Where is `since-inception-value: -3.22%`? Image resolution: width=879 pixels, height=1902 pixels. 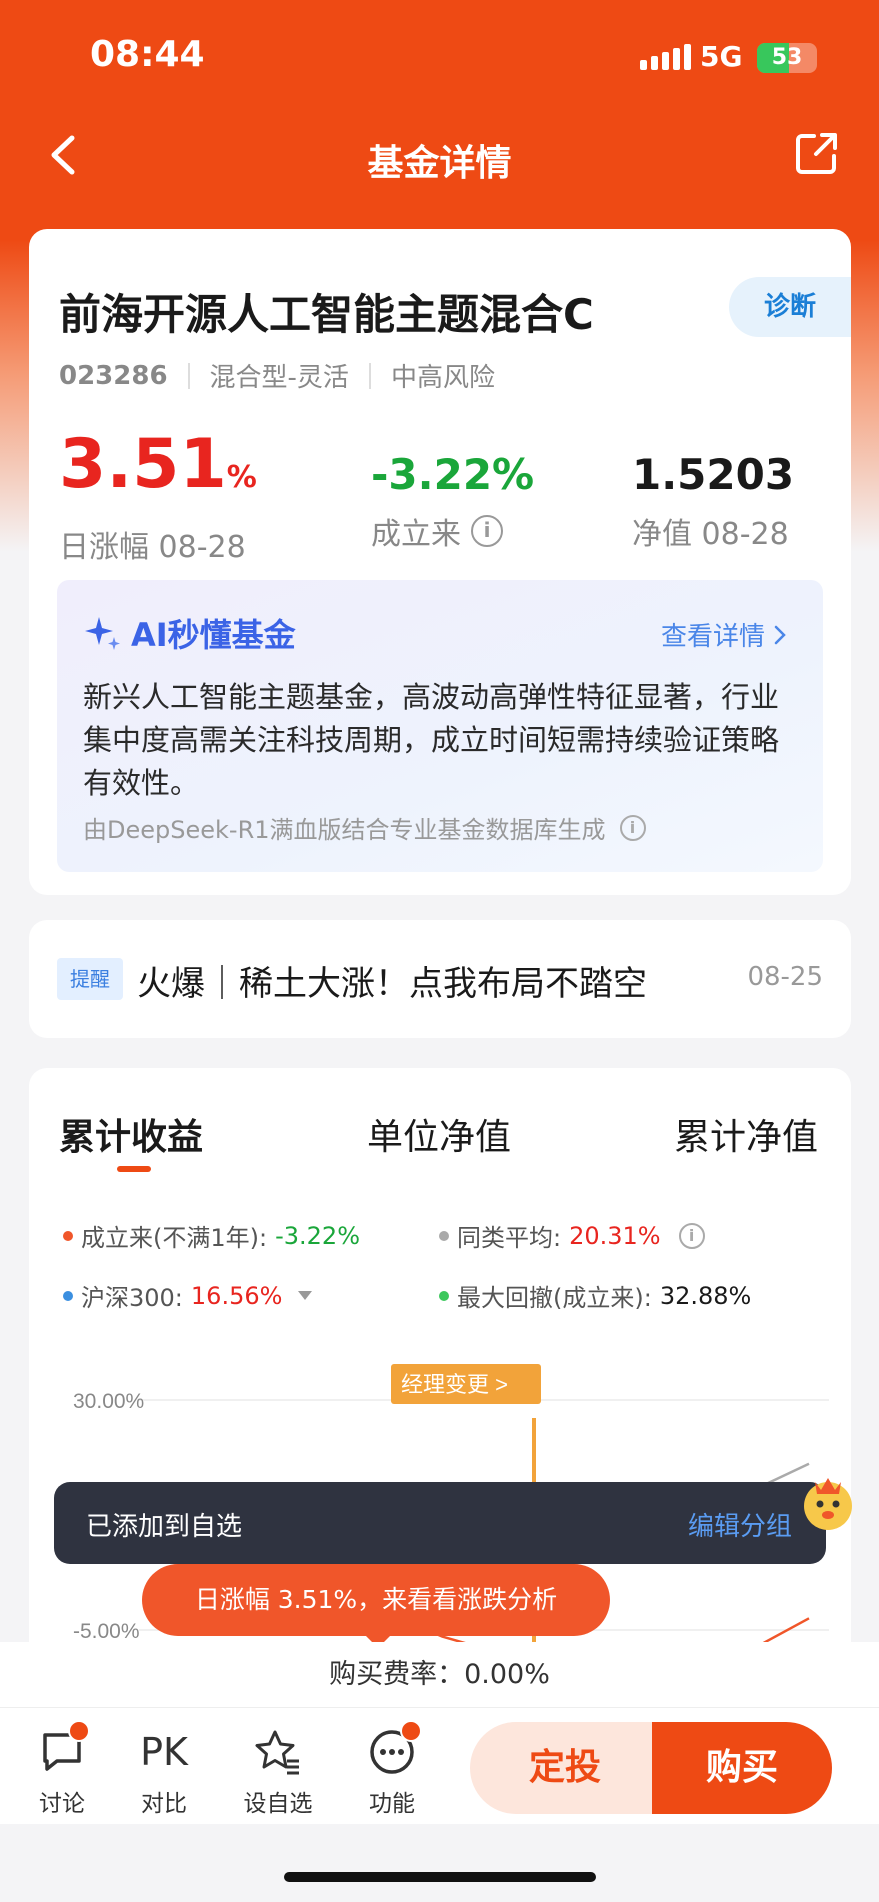
since-inception-value: -3.22% is located at coordinates (453, 474).